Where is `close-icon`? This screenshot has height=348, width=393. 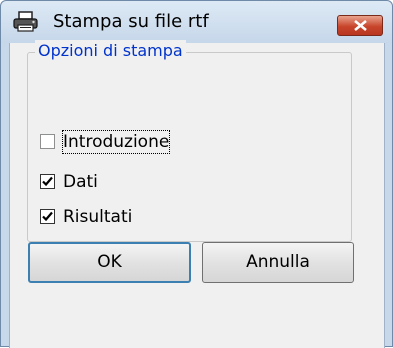 close-icon is located at coordinates (360, 25).